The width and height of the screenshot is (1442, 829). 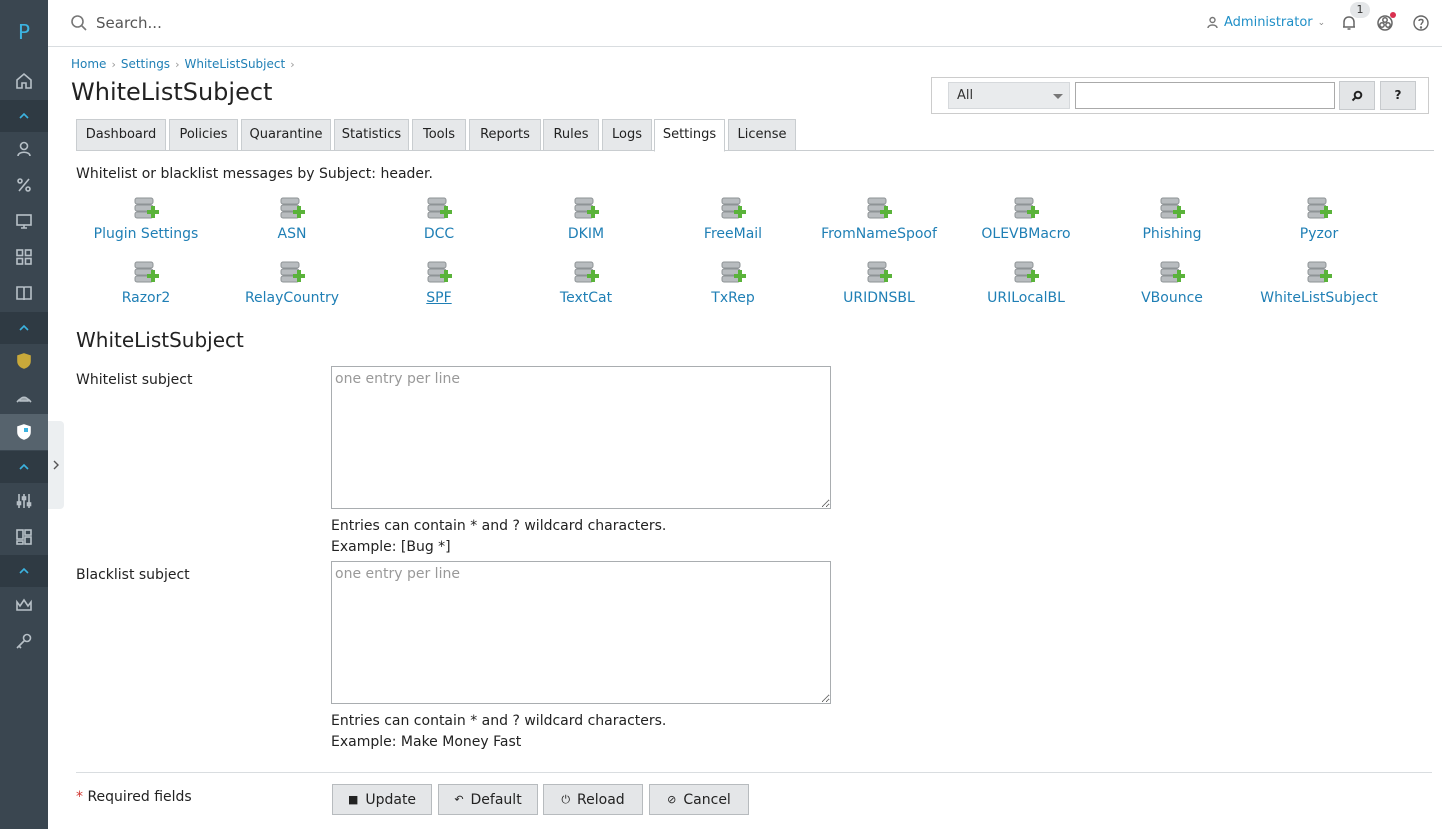 I want to click on tab-dashboard: Dashboard, so click(x=121, y=135).